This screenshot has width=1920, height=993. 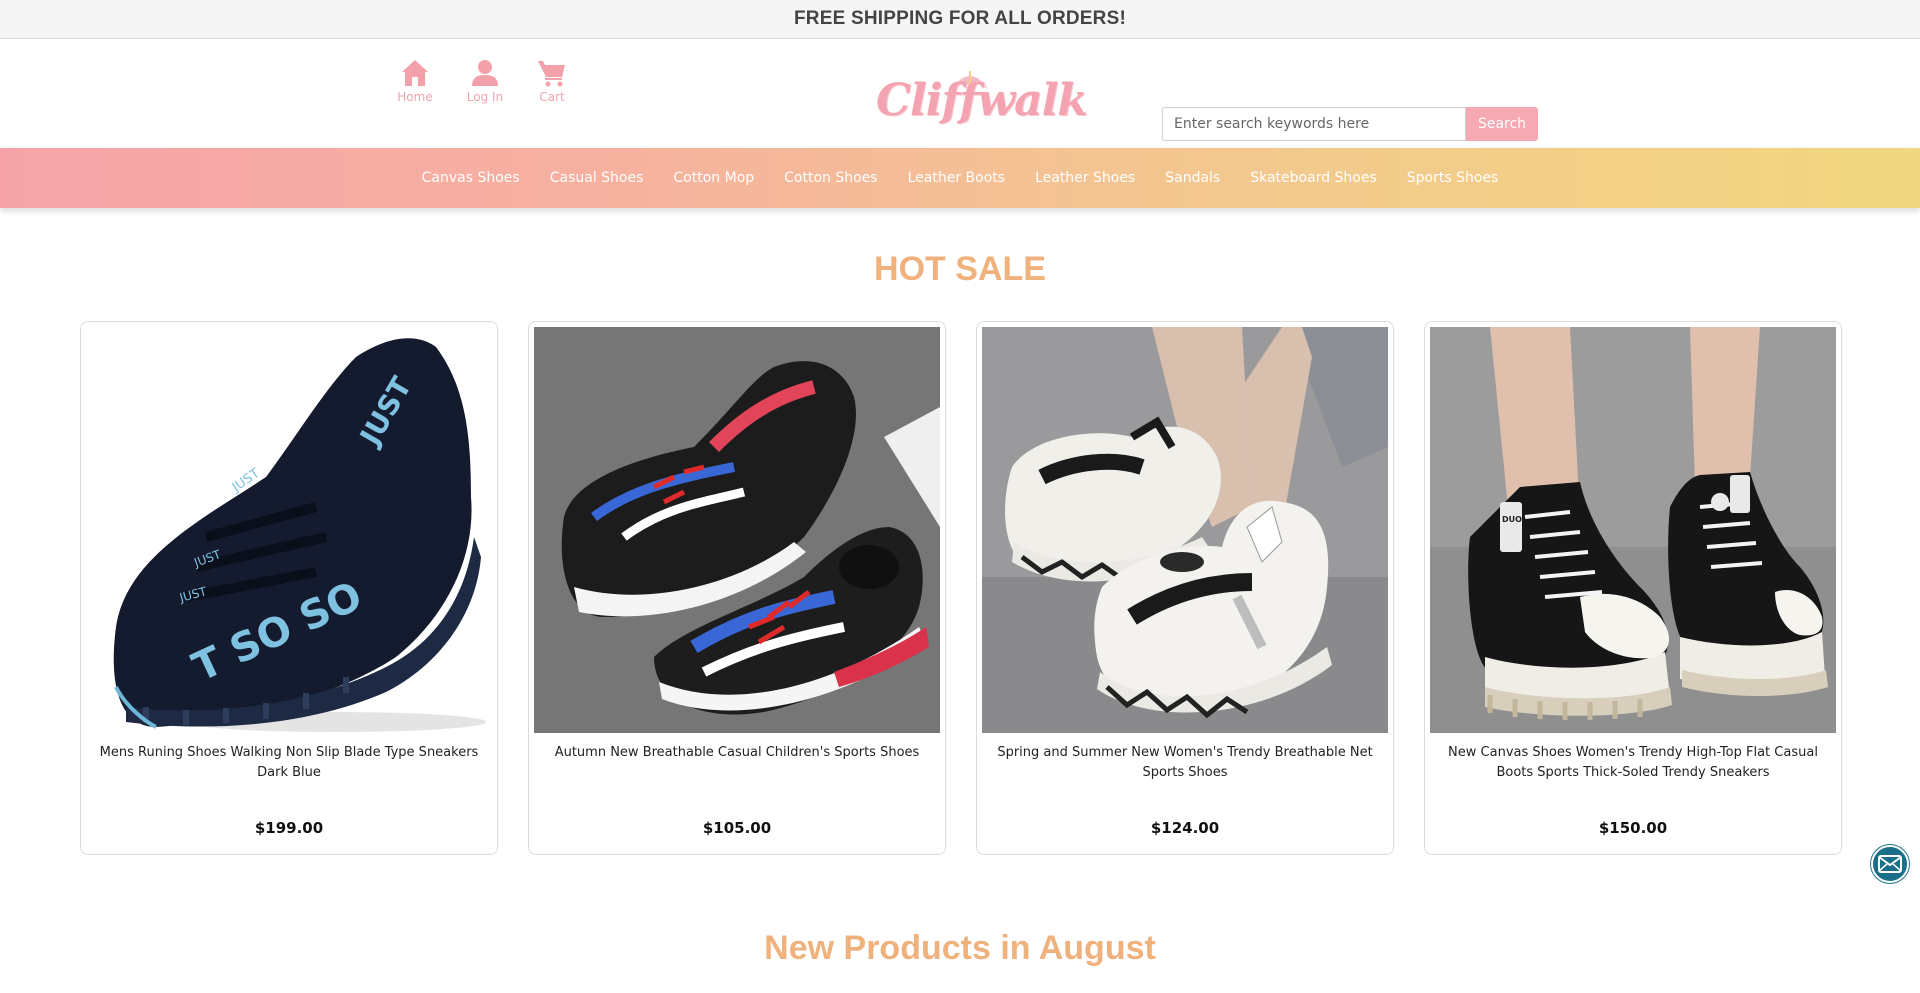 I want to click on new-products-title: New Products in August, so click(x=960, y=948).